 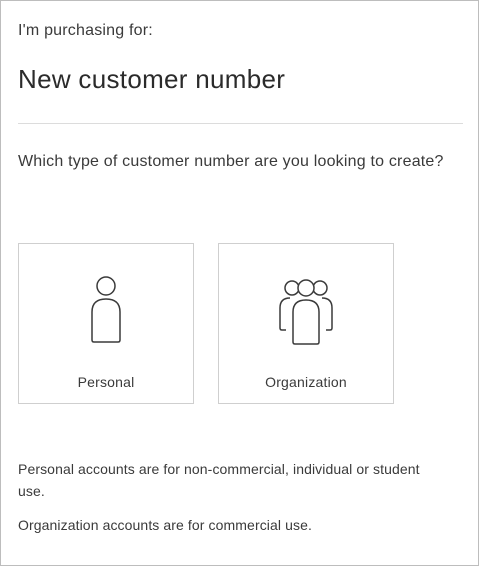 I want to click on group-icon, so click(x=306, y=312).